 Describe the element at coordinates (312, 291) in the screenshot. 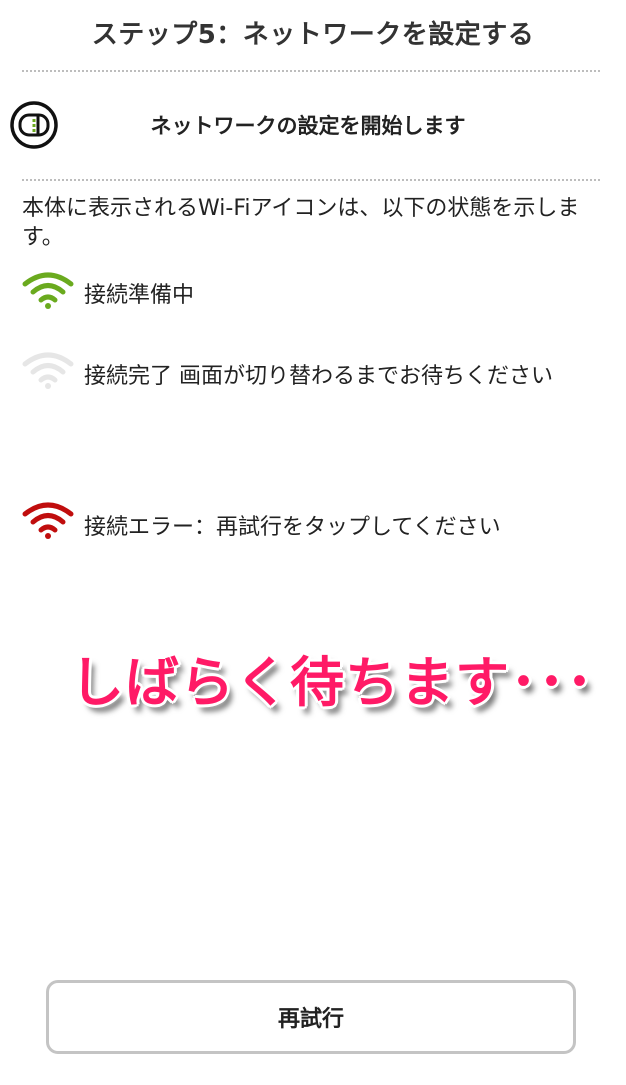

I see `status-item-preparing: 接続準備中` at that location.